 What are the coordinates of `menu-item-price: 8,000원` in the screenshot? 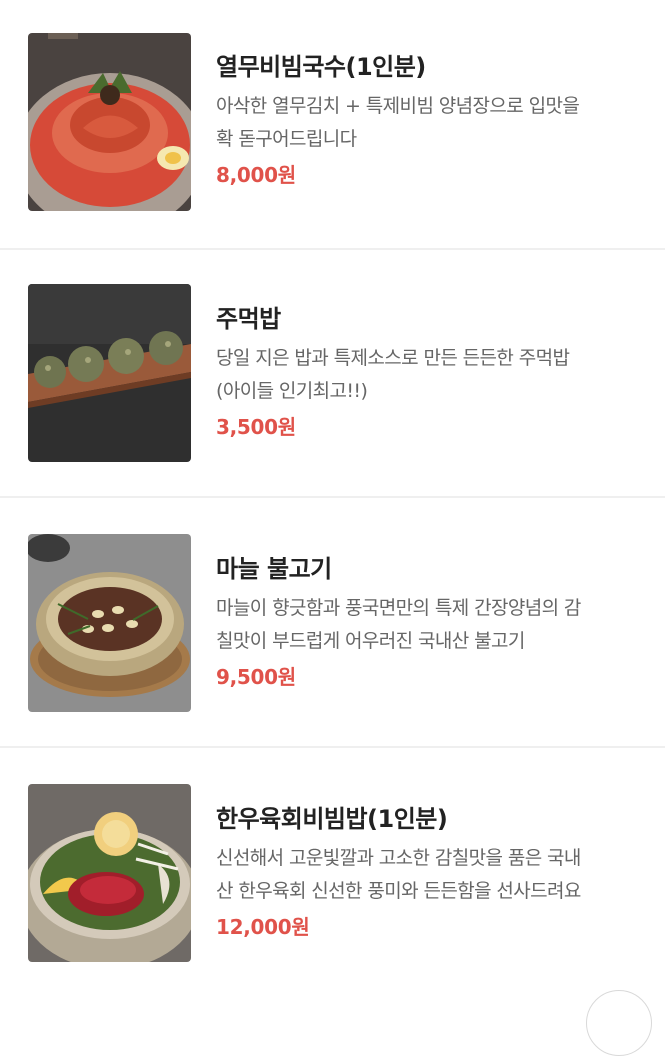 It's located at (256, 175).